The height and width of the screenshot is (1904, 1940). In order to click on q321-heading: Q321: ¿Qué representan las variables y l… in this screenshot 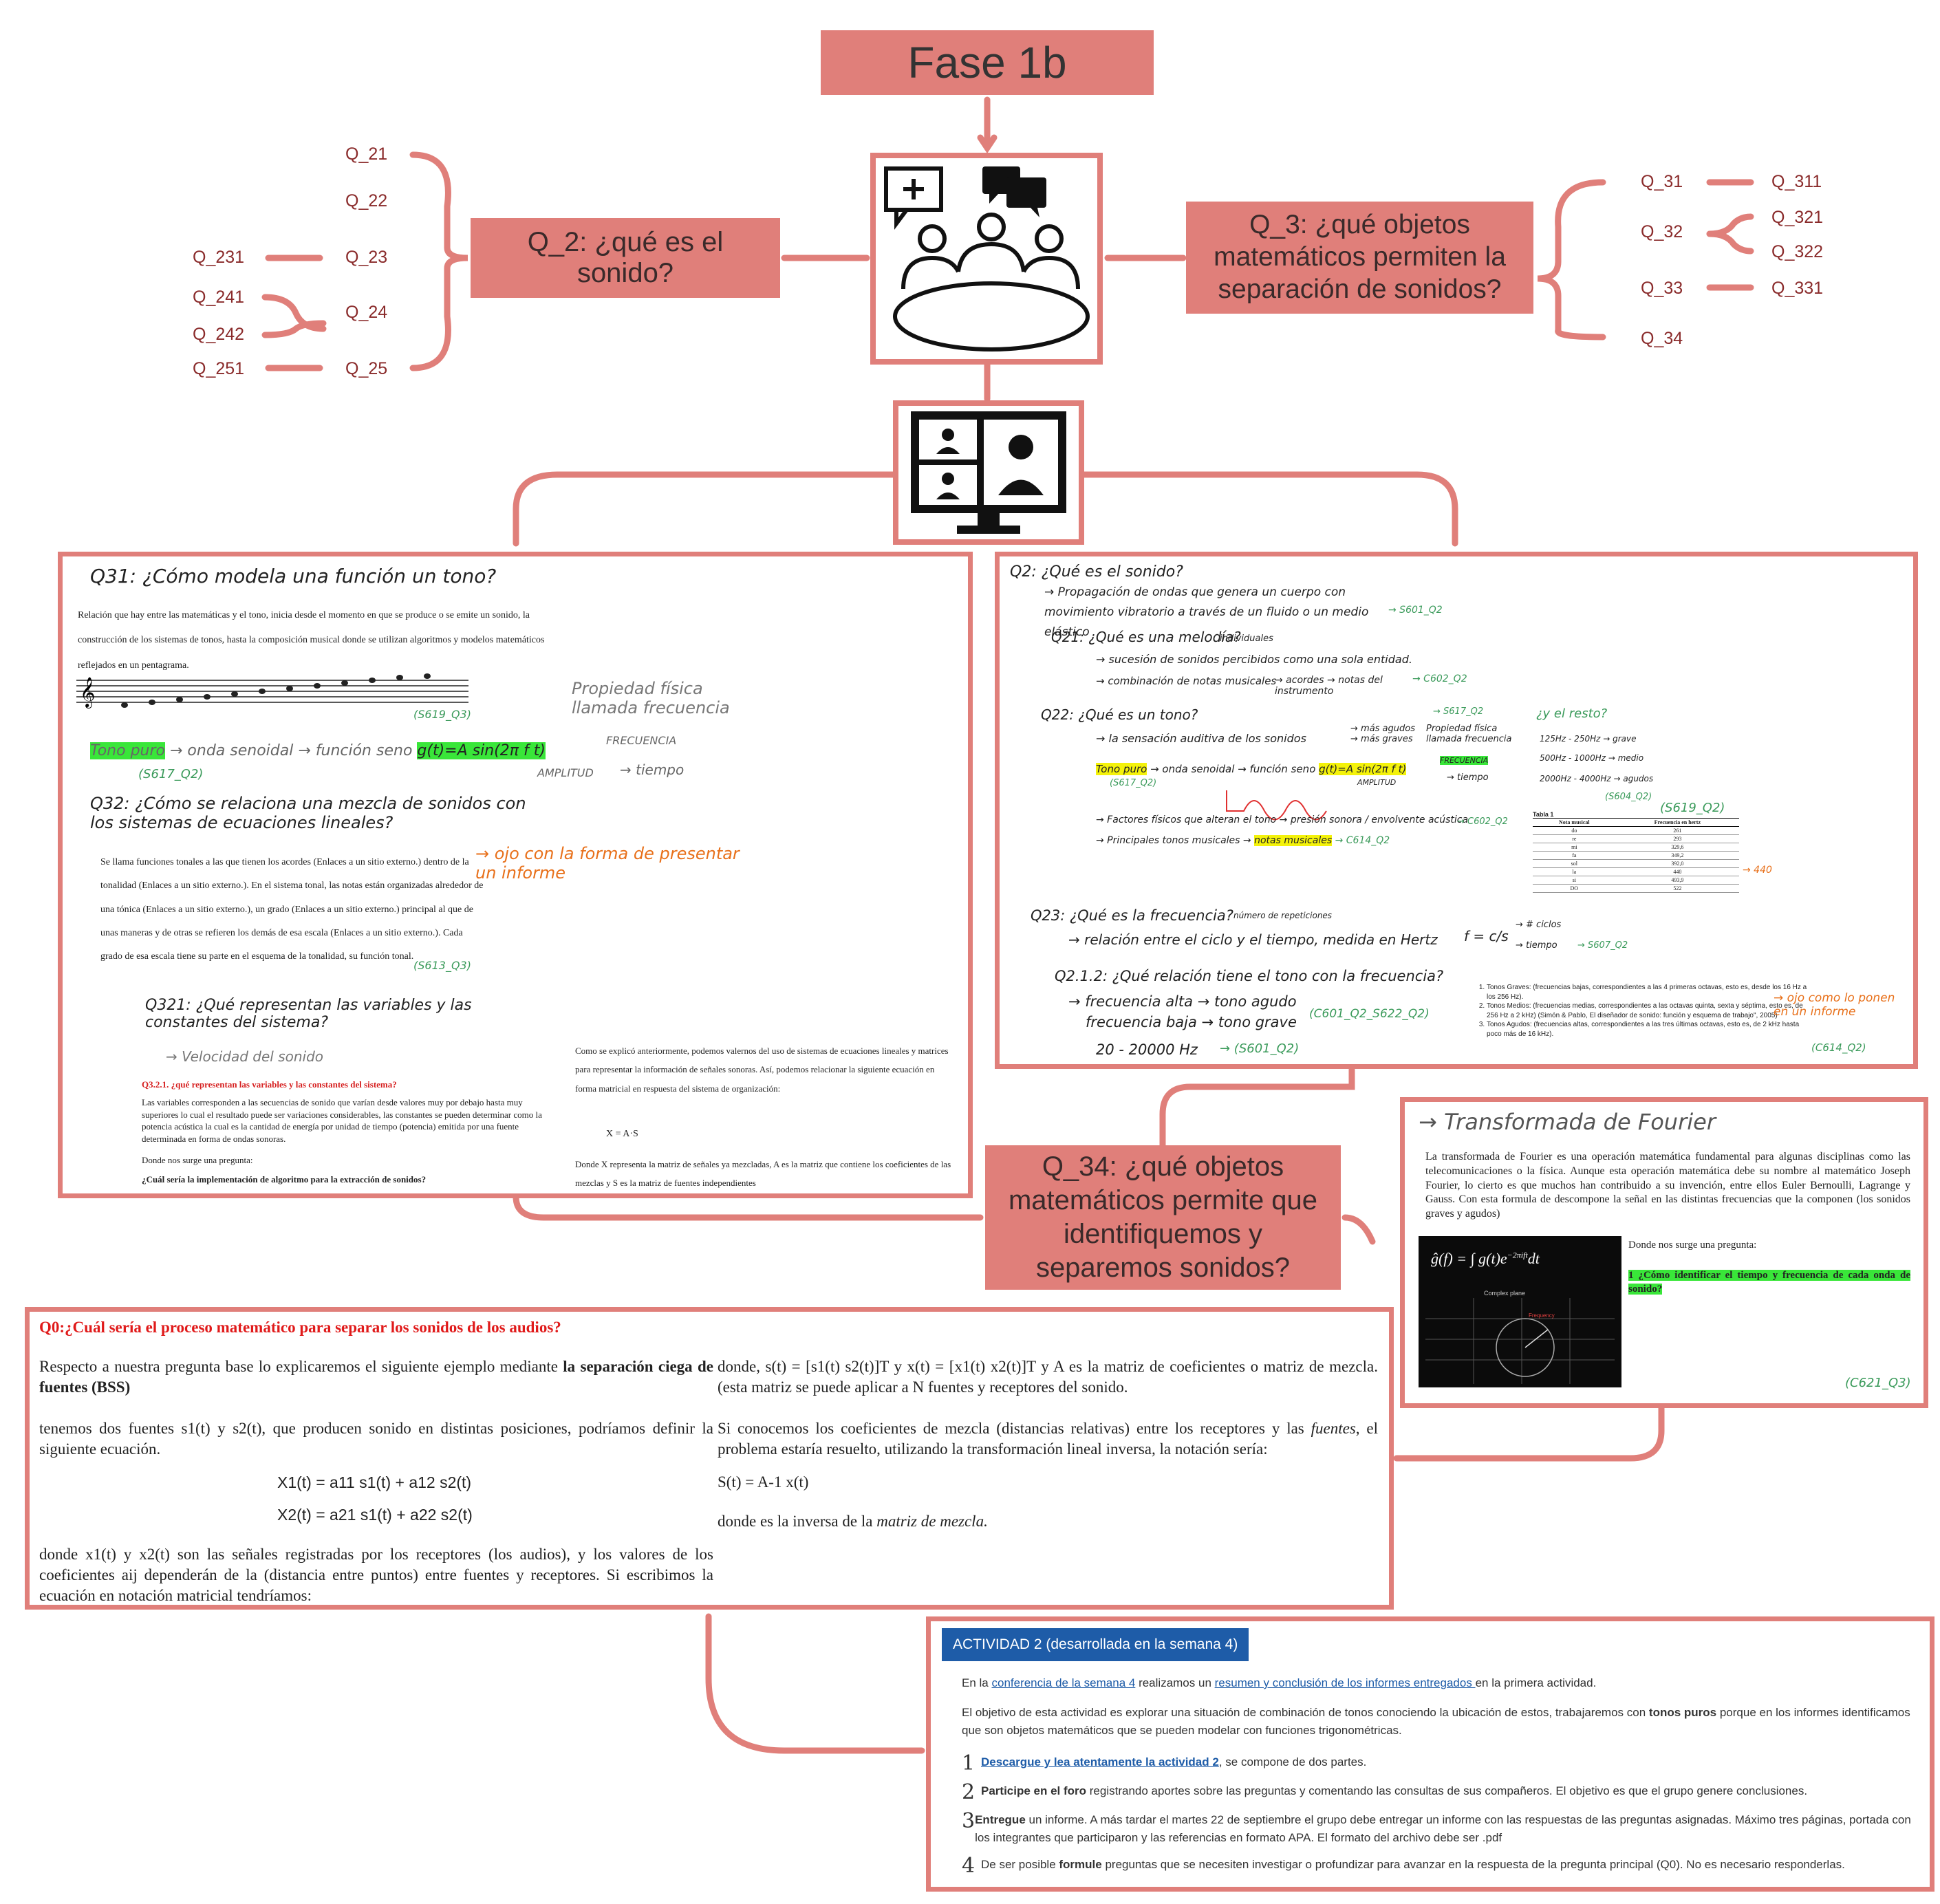, I will do `click(308, 1014)`.